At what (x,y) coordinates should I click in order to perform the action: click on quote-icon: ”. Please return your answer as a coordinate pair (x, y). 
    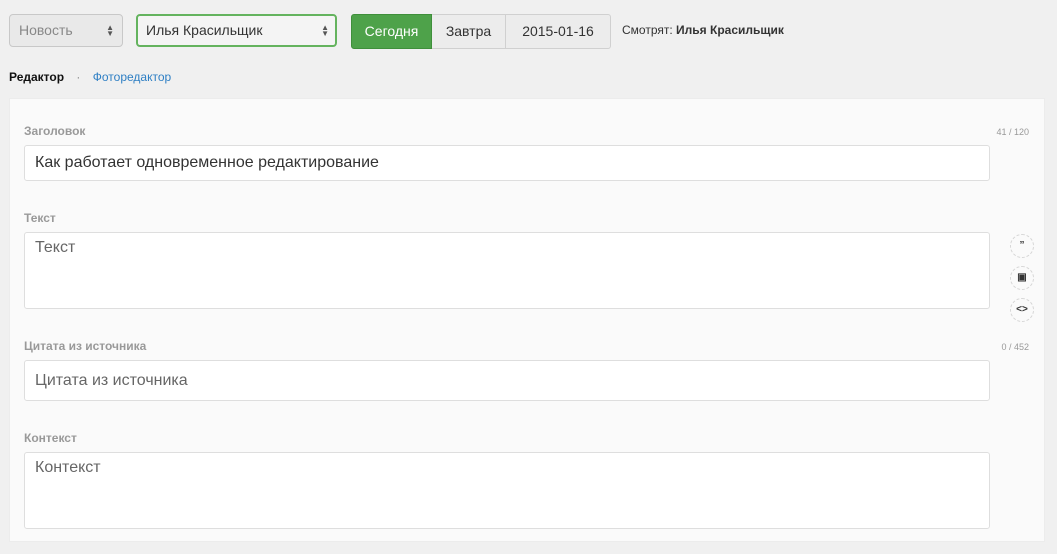
    Looking at the image, I should click on (1022, 246).